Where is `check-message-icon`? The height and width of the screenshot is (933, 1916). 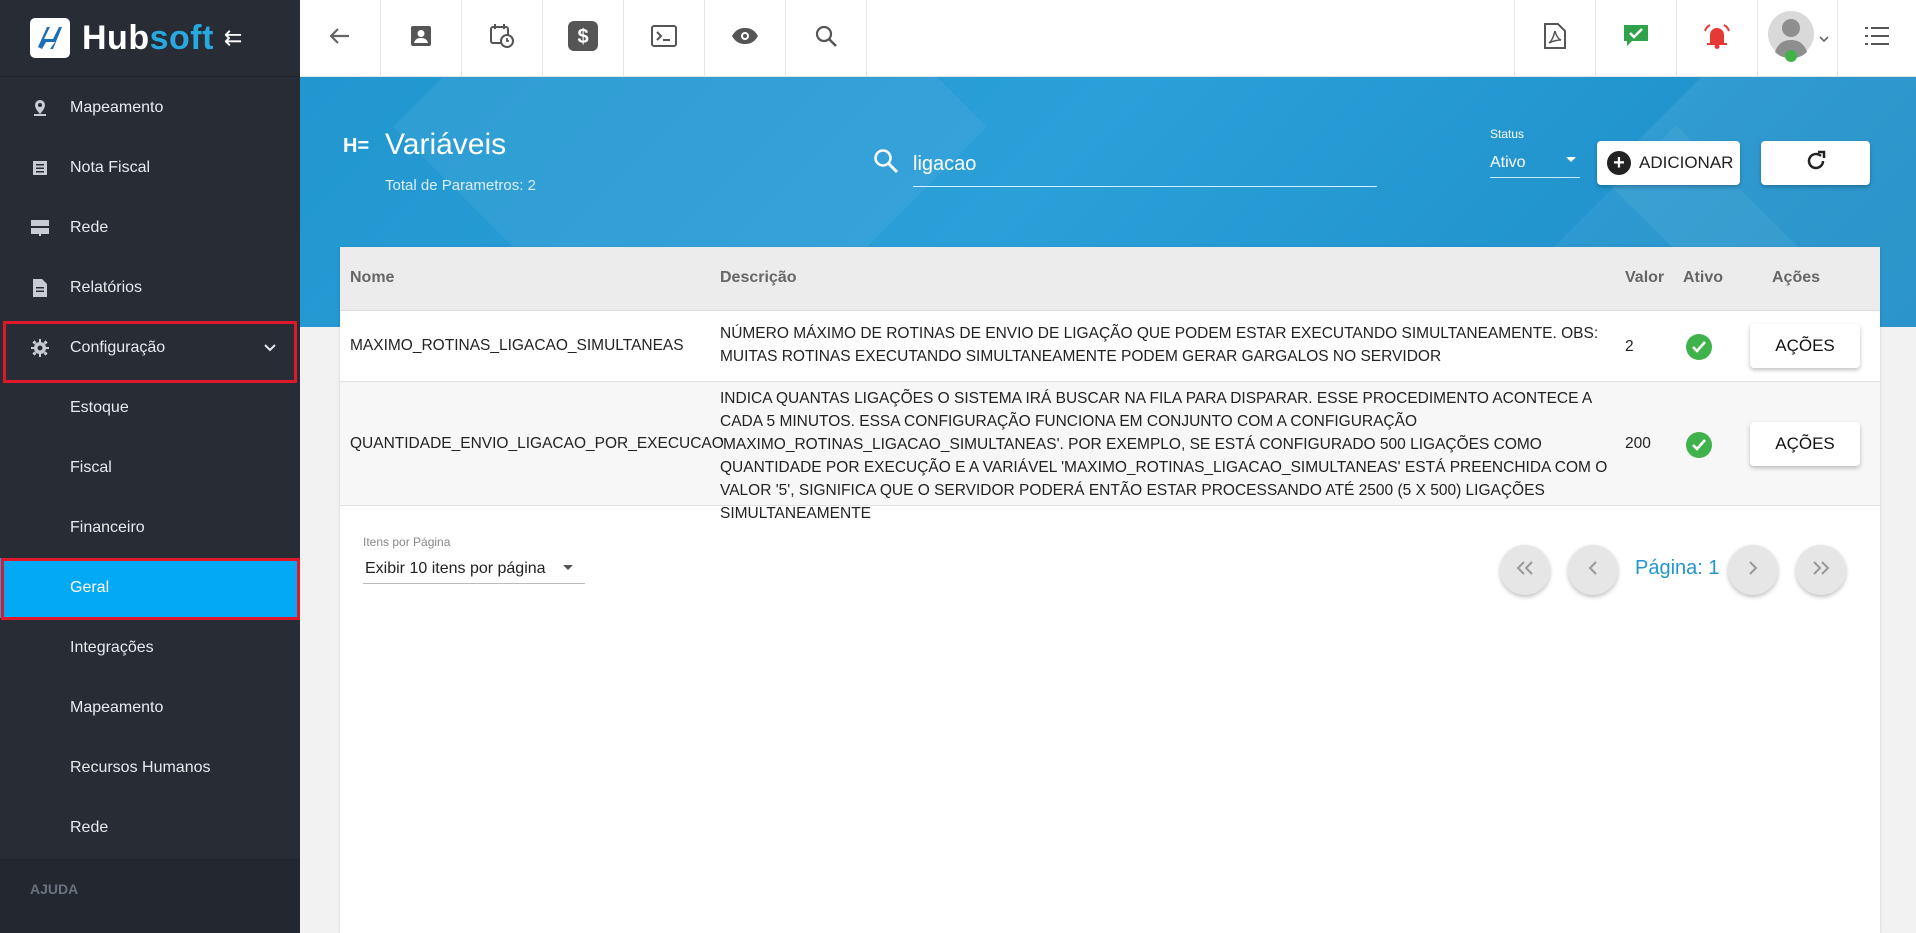 check-message-icon is located at coordinates (1636, 38).